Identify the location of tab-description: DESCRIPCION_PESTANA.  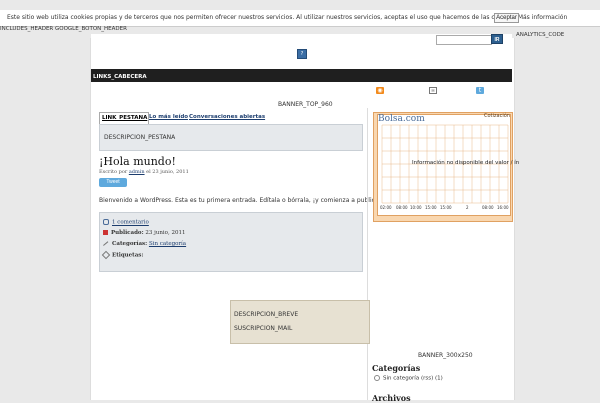
(140, 137).